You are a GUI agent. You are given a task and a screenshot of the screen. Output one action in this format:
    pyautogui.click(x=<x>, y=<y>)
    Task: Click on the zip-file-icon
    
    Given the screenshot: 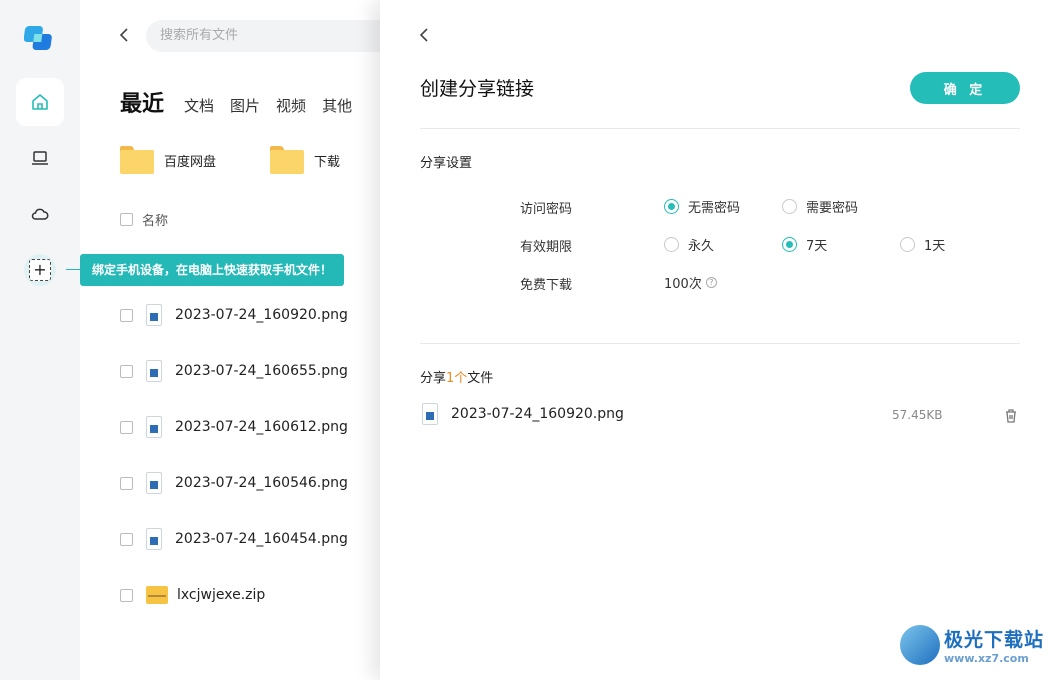 What is the action you would take?
    pyautogui.click(x=157, y=595)
    